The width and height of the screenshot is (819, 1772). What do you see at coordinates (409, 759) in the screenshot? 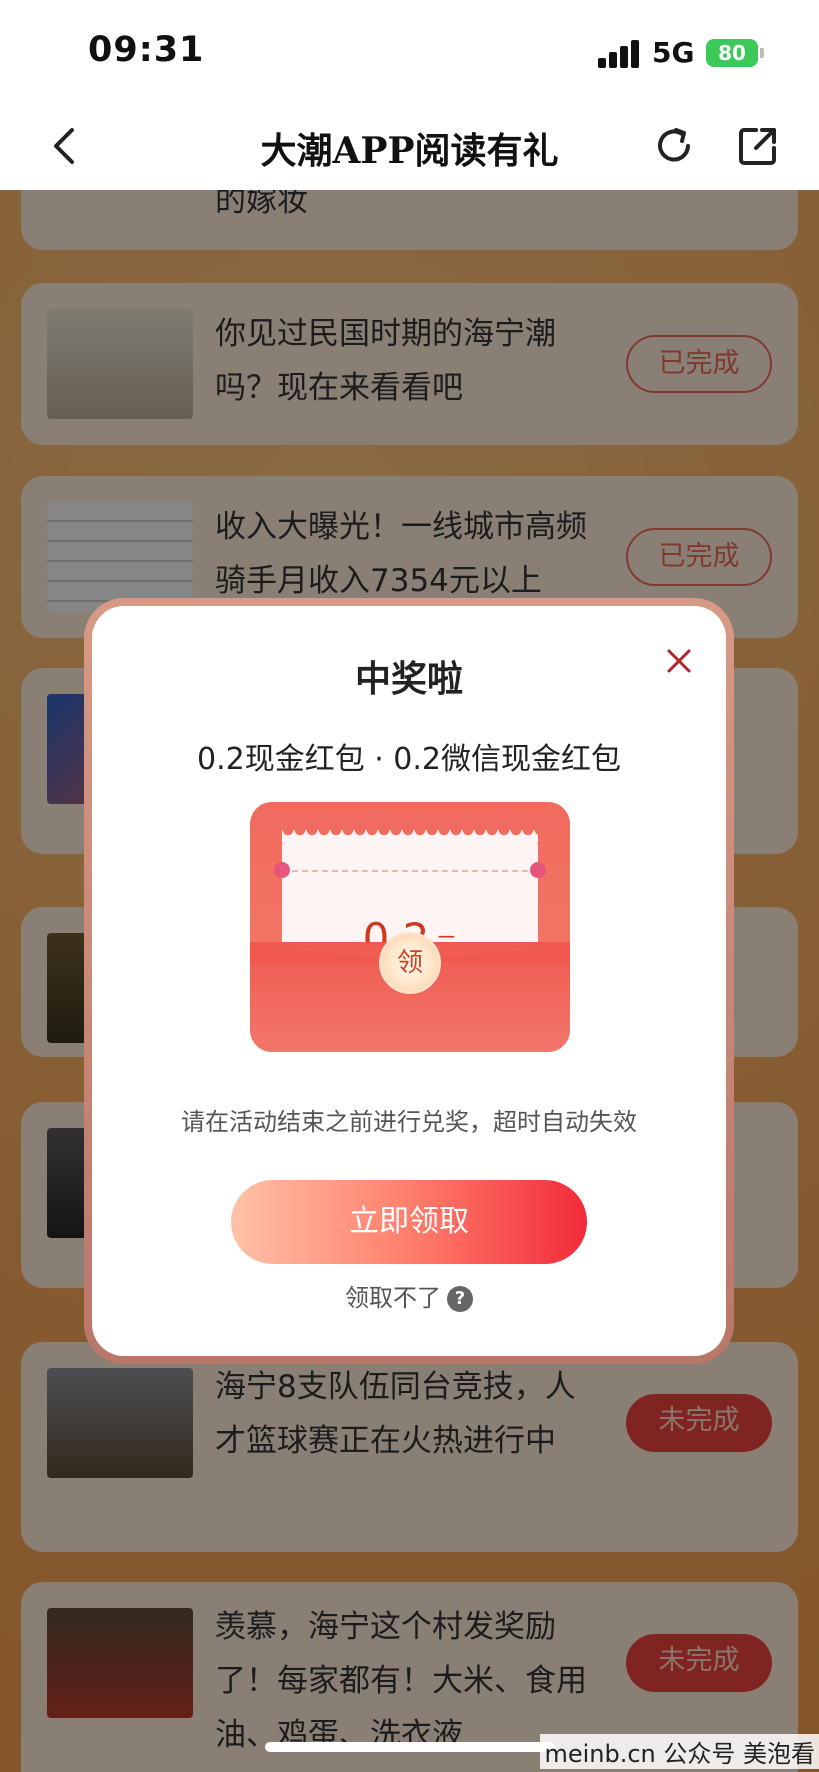
I see `prize-label: 0.2现金红包 · 0.2微信现金红包` at bounding box center [409, 759].